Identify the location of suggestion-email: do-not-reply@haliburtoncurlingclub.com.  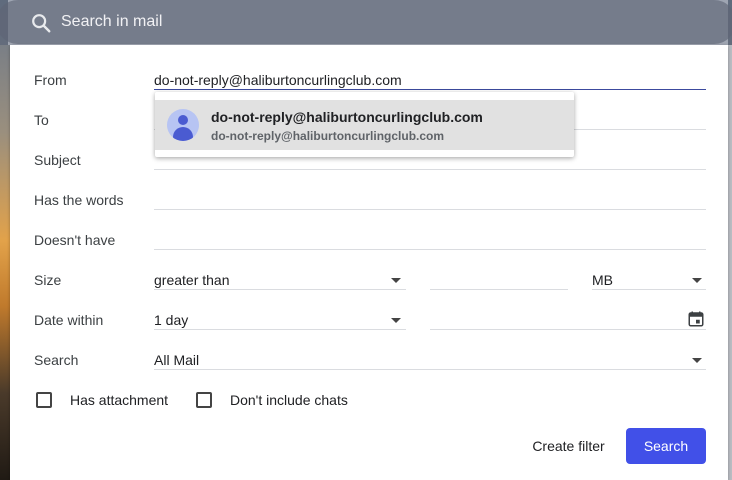
(328, 136).